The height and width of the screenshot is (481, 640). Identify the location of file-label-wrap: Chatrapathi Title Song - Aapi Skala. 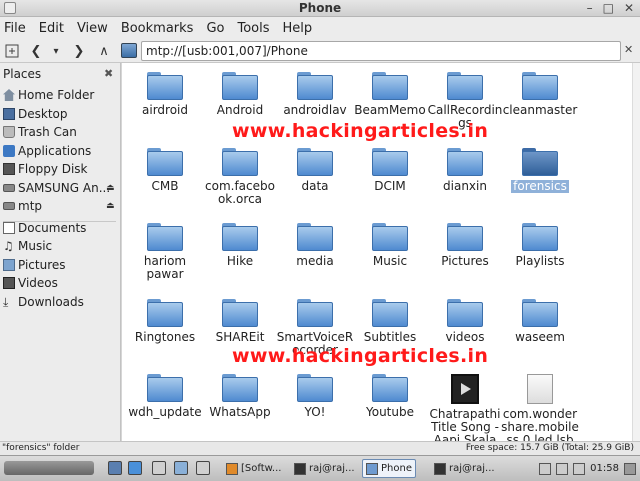
(465, 423).